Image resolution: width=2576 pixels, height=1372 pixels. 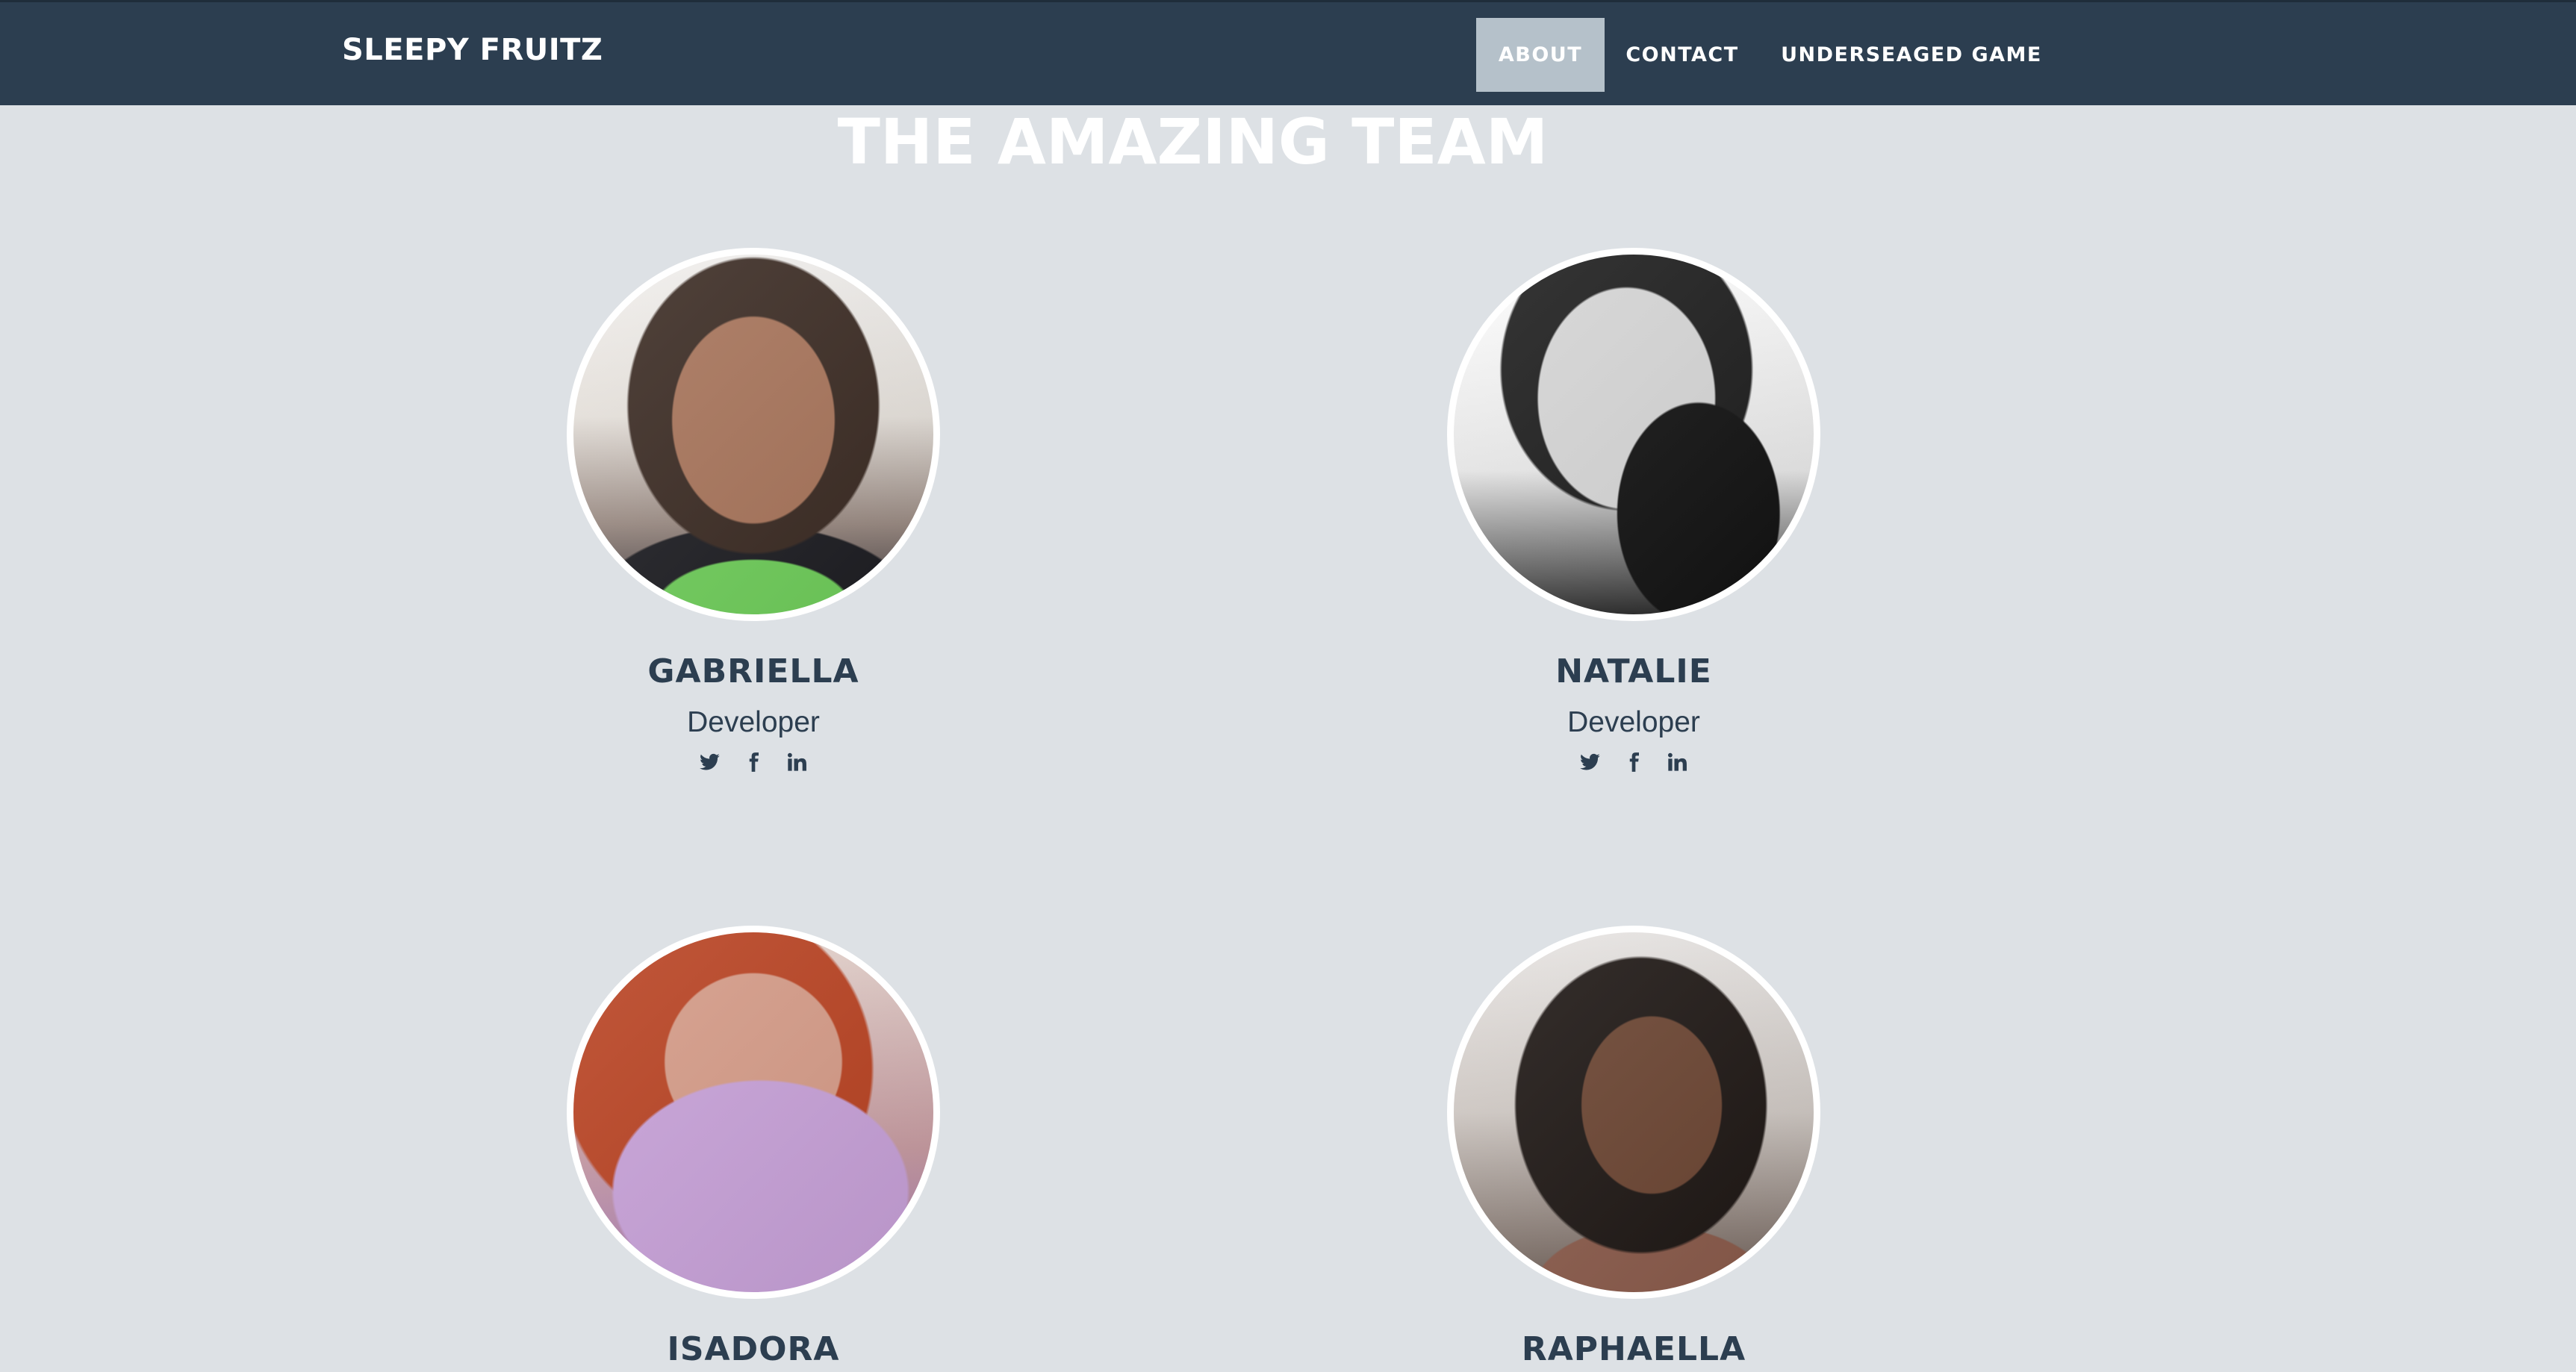 What do you see at coordinates (753, 671) in the screenshot?
I see `member-name: GABRIELLA` at bounding box center [753, 671].